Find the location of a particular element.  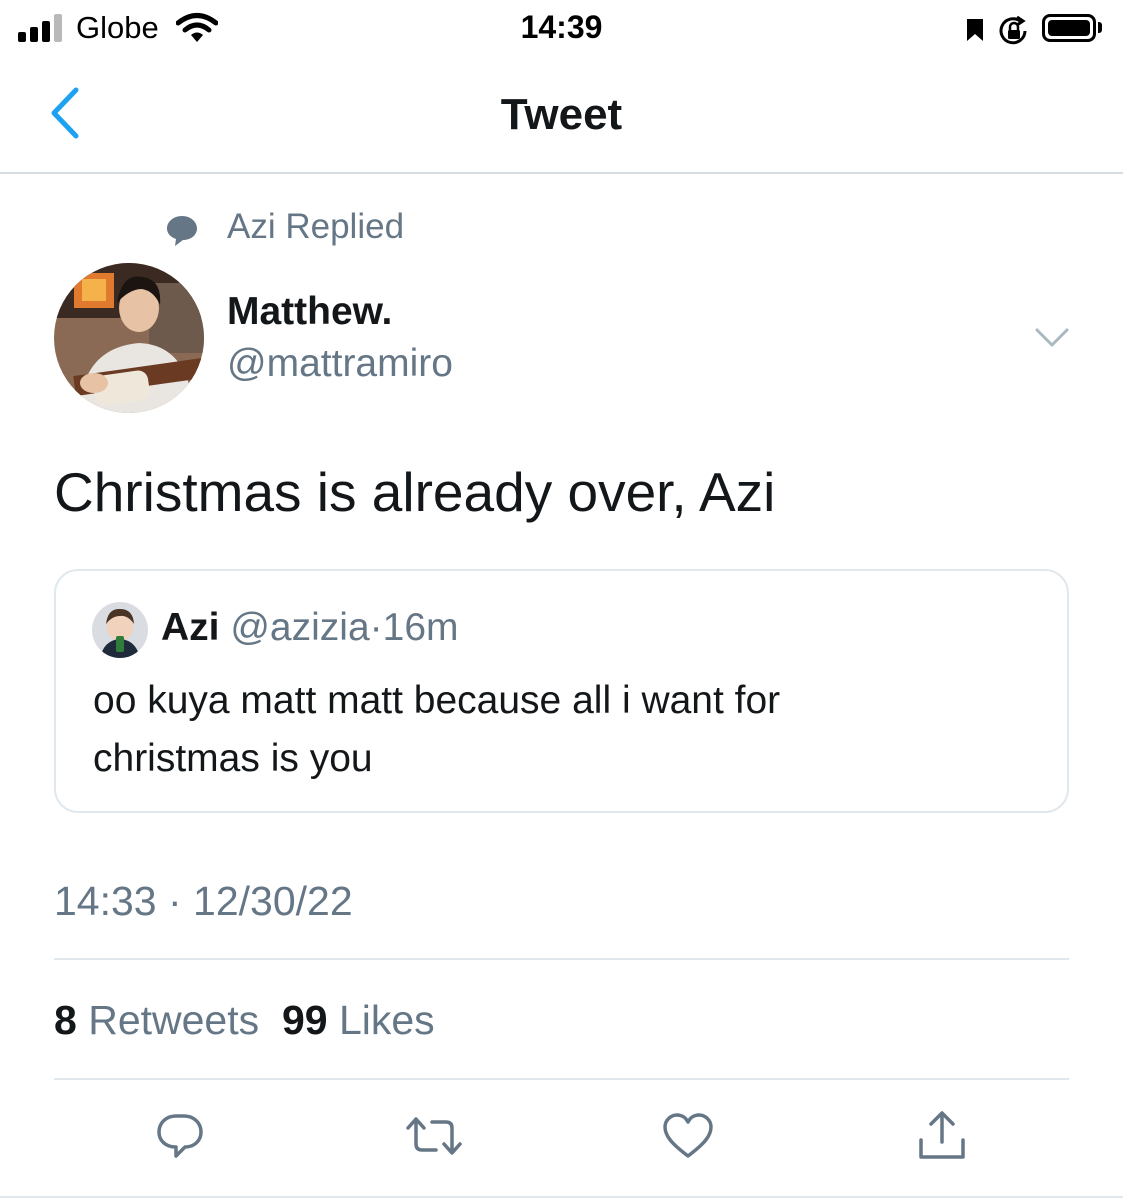

share-button is located at coordinates (942, 1138).